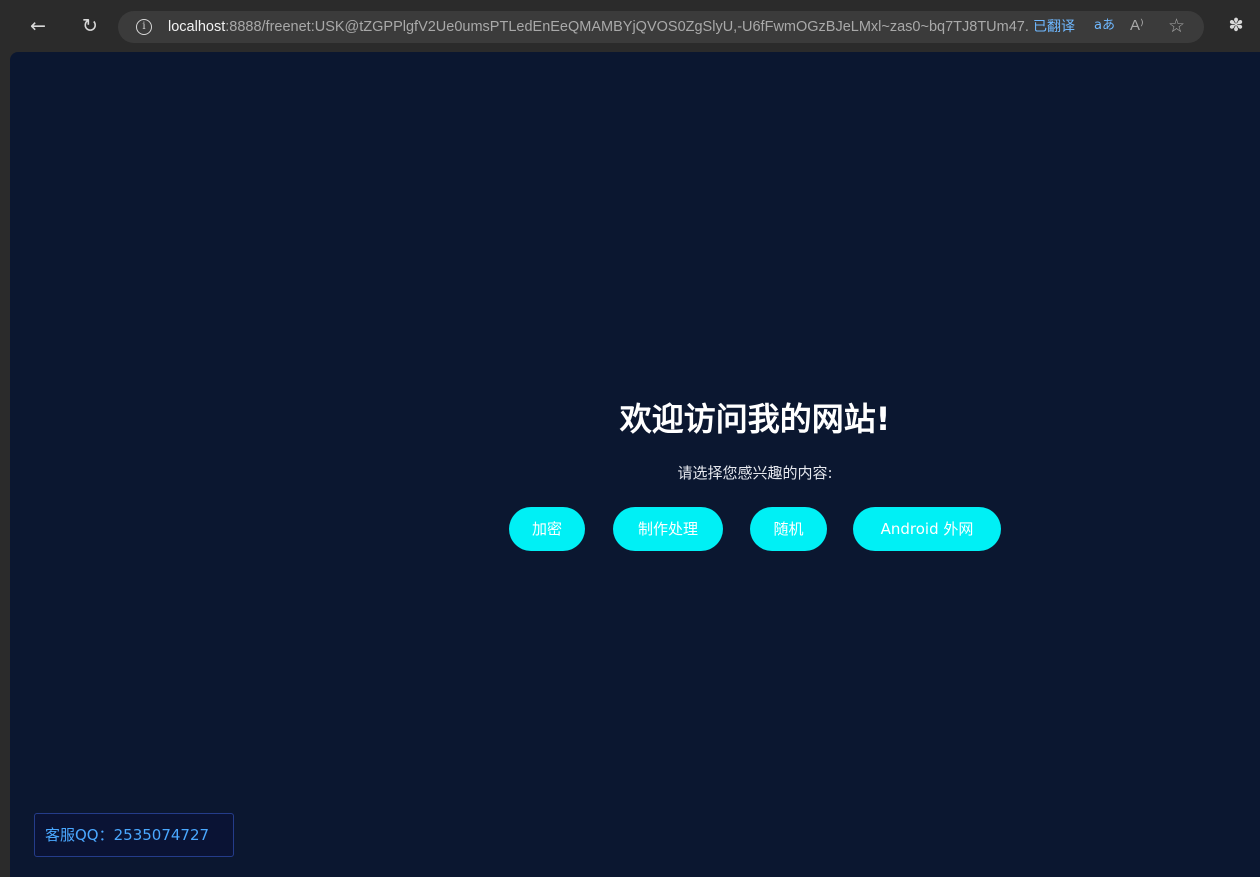  What do you see at coordinates (927, 529) in the screenshot?
I see `android-external-button: Android 外网` at bounding box center [927, 529].